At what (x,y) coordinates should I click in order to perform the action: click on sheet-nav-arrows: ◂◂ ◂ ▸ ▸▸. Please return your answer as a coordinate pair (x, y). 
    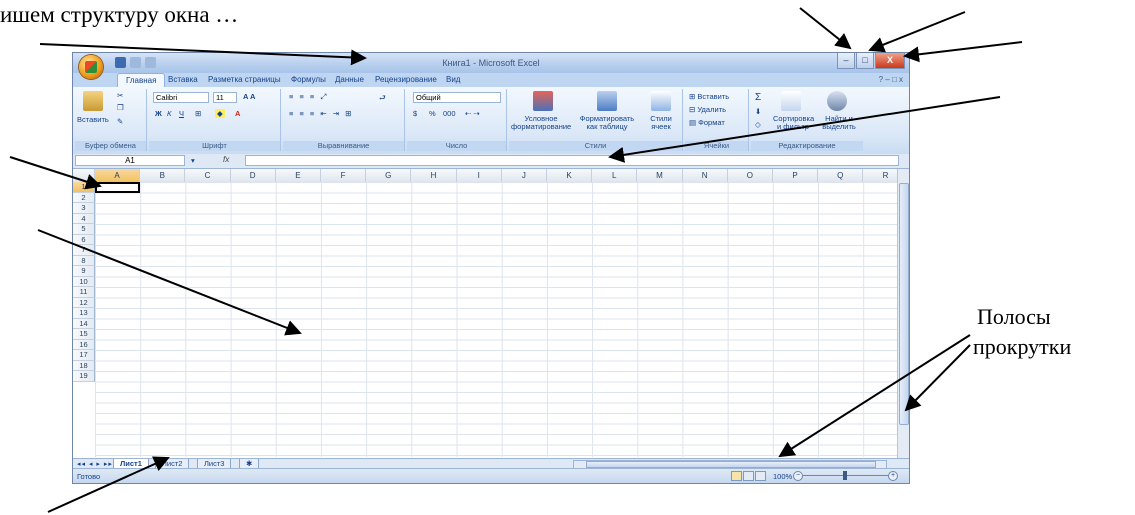
    Looking at the image, I should click on (95, 464).